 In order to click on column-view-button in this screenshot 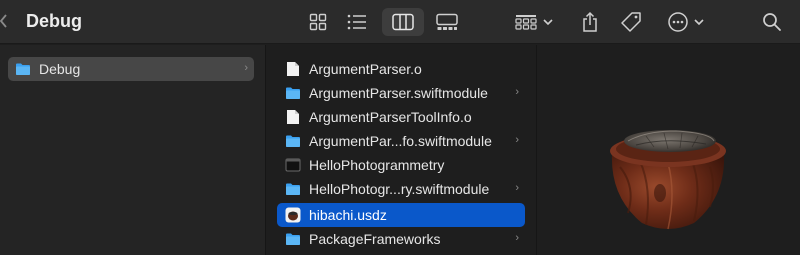, I will do `click(403, 22)`.